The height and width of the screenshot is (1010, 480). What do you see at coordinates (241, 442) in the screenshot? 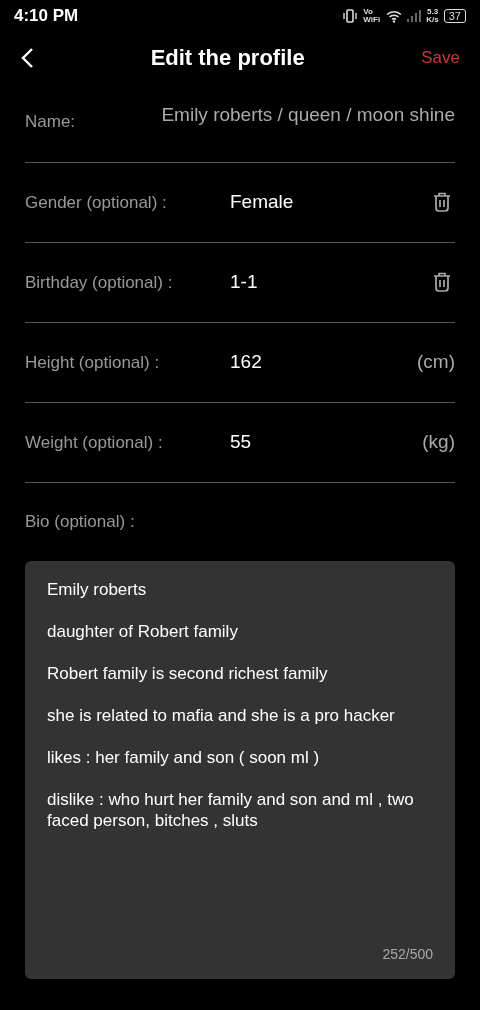
I see `field-value: 55` at bounding box center [241, 442].